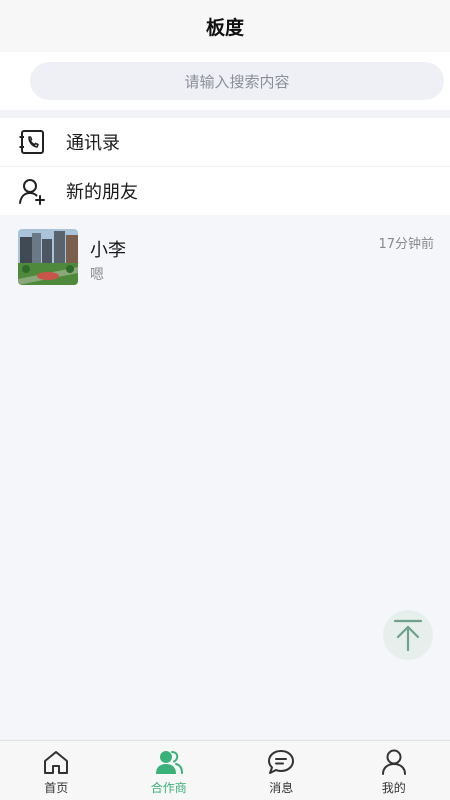 The width and height of the screenshot is (450, 800). What do you see at coordinates (225, 114) in the screenshot?
I see `section-divider` at bounding box center [225, 114].